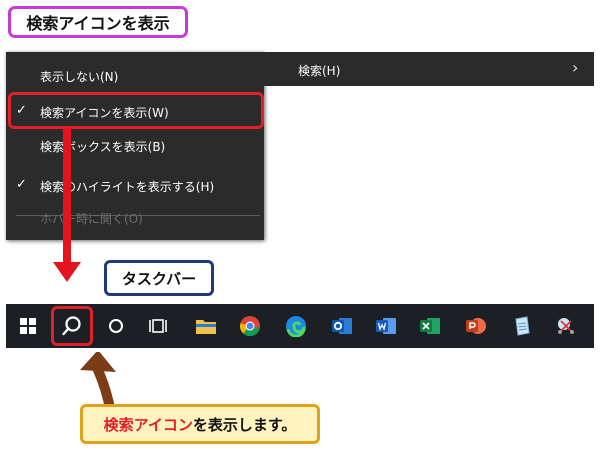  I want to click on taskbar, so click(300, 326).